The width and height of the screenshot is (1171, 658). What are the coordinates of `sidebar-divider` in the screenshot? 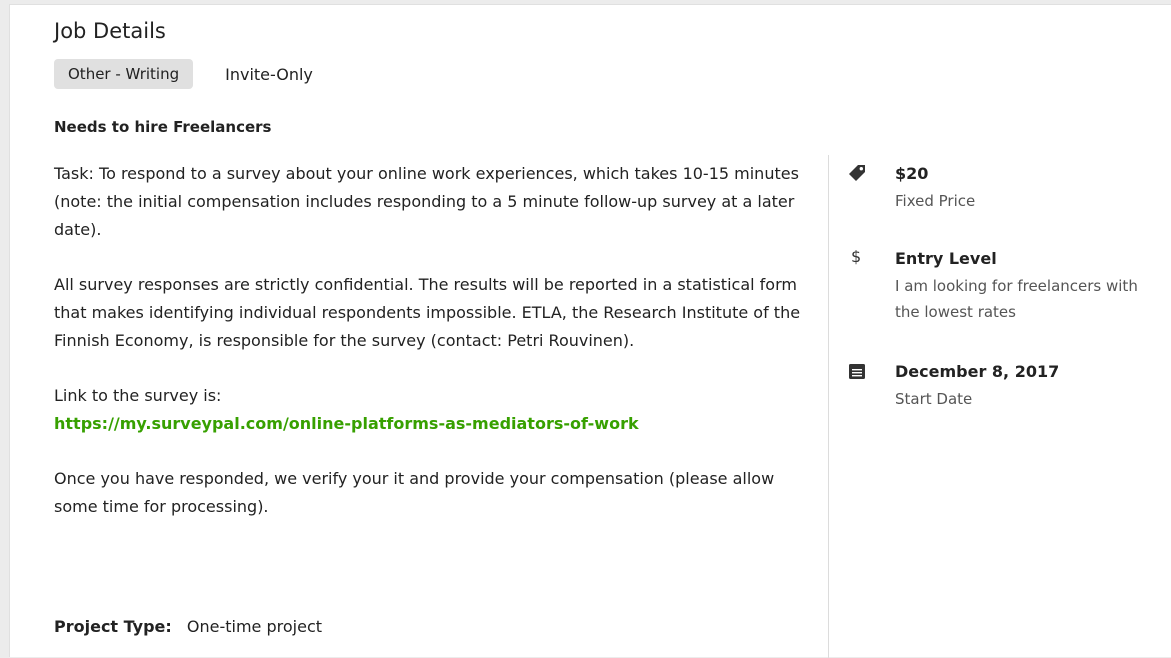 It's located at (828, 406).